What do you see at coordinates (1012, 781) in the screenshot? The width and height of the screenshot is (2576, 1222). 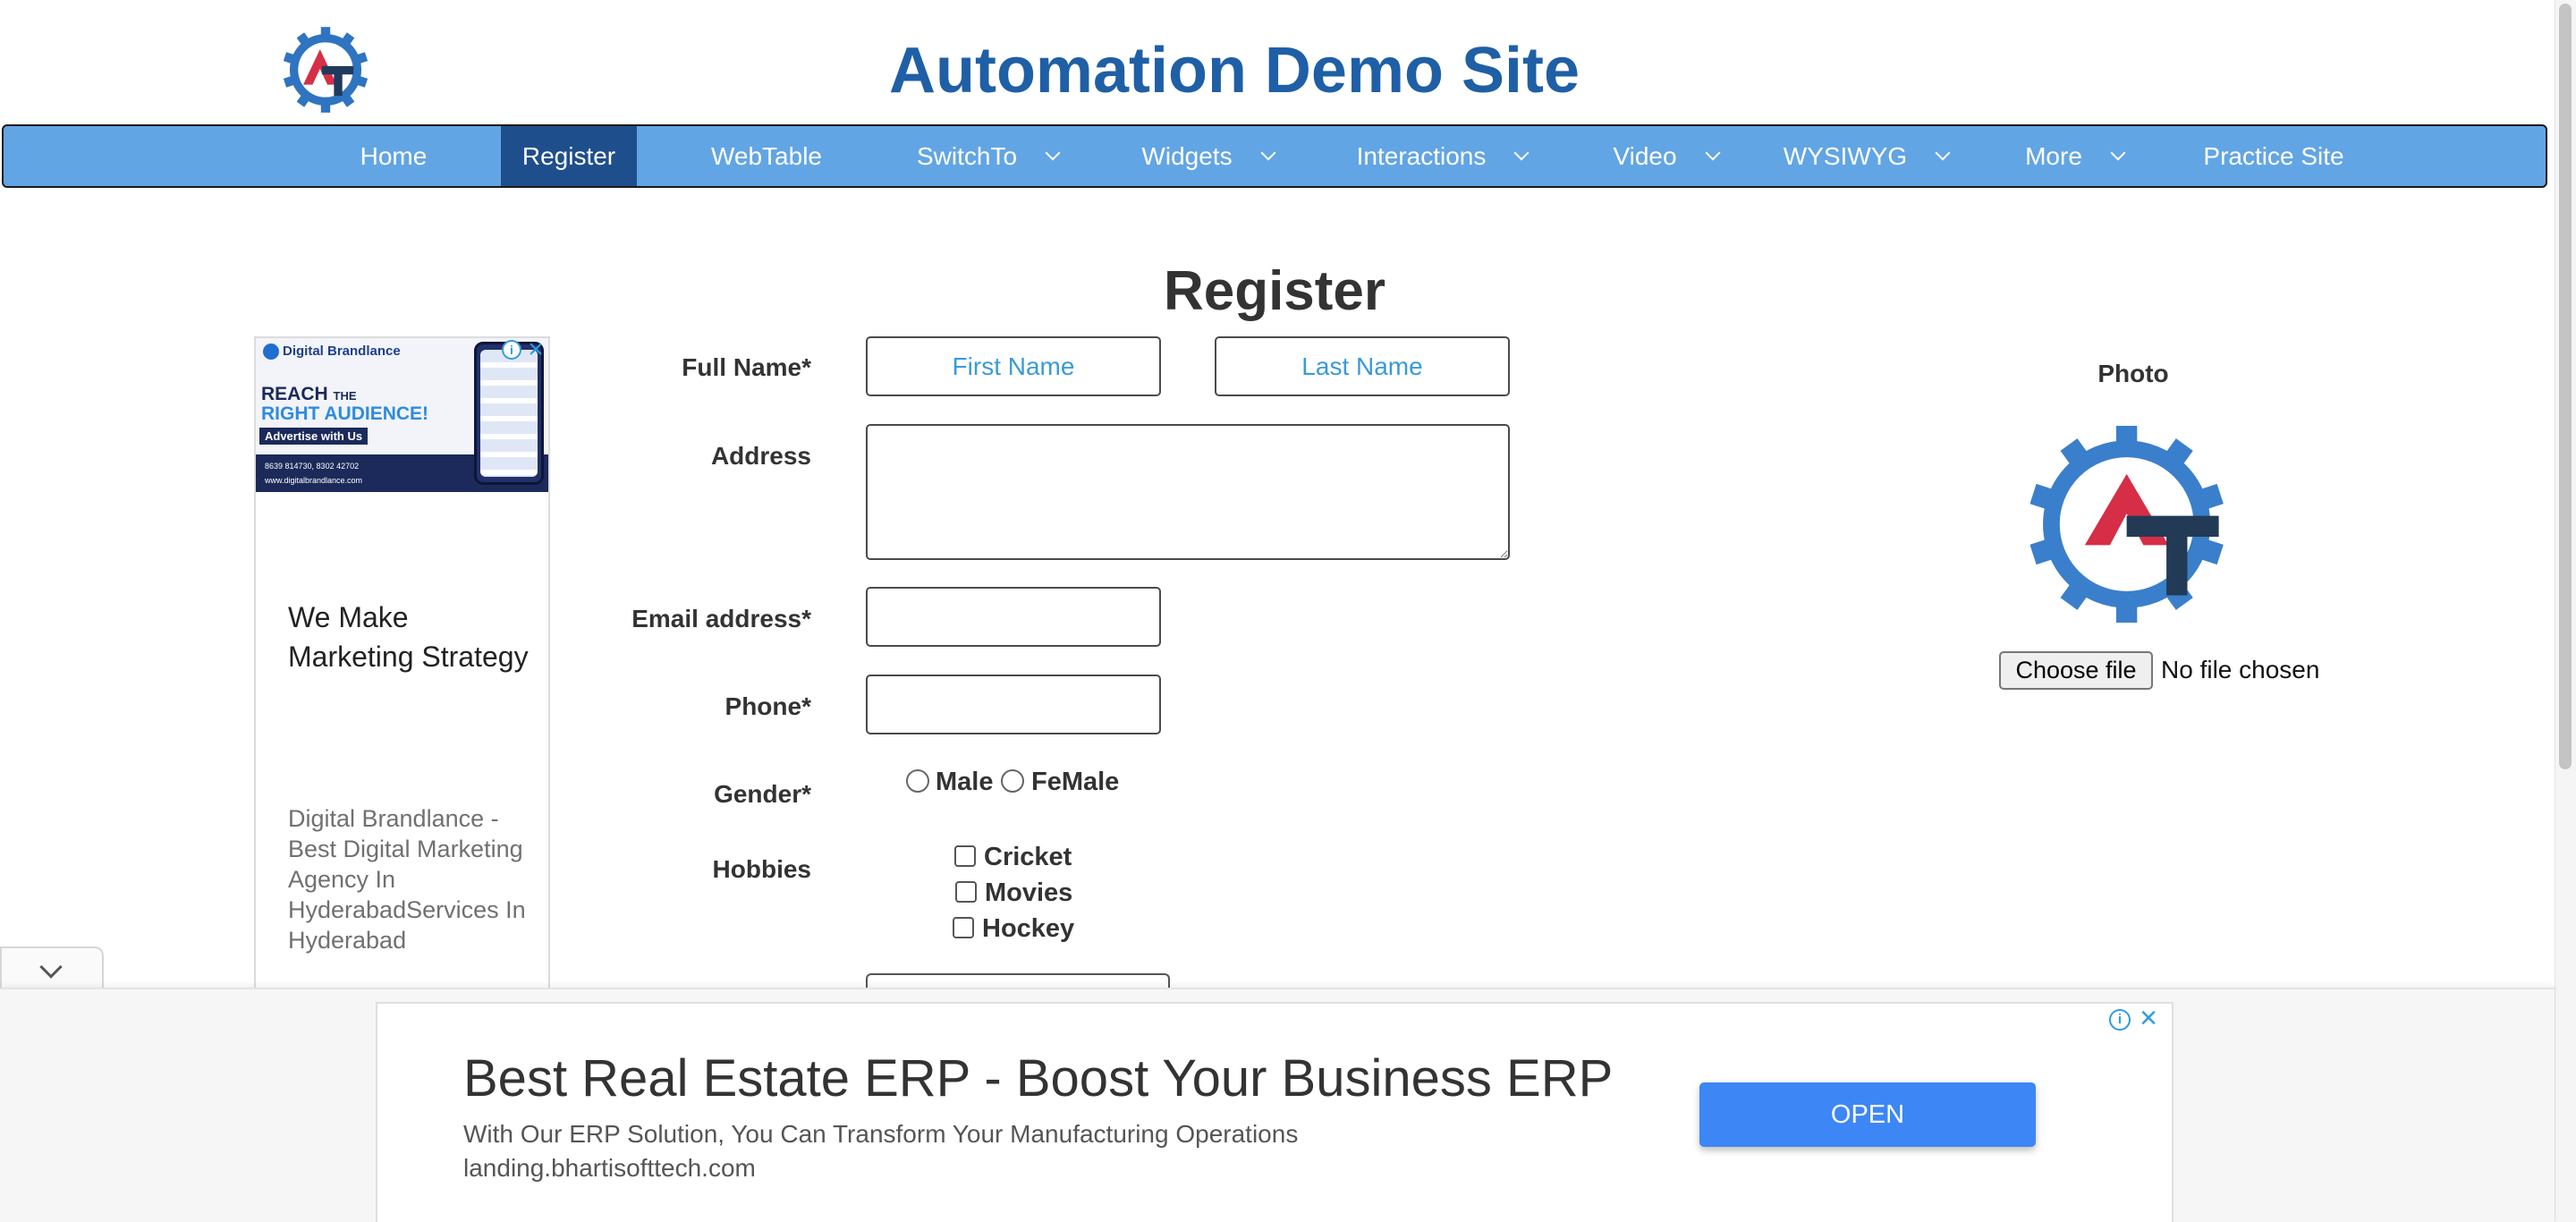 I see `gender-female-radio` at bounding box center [1012, 781].